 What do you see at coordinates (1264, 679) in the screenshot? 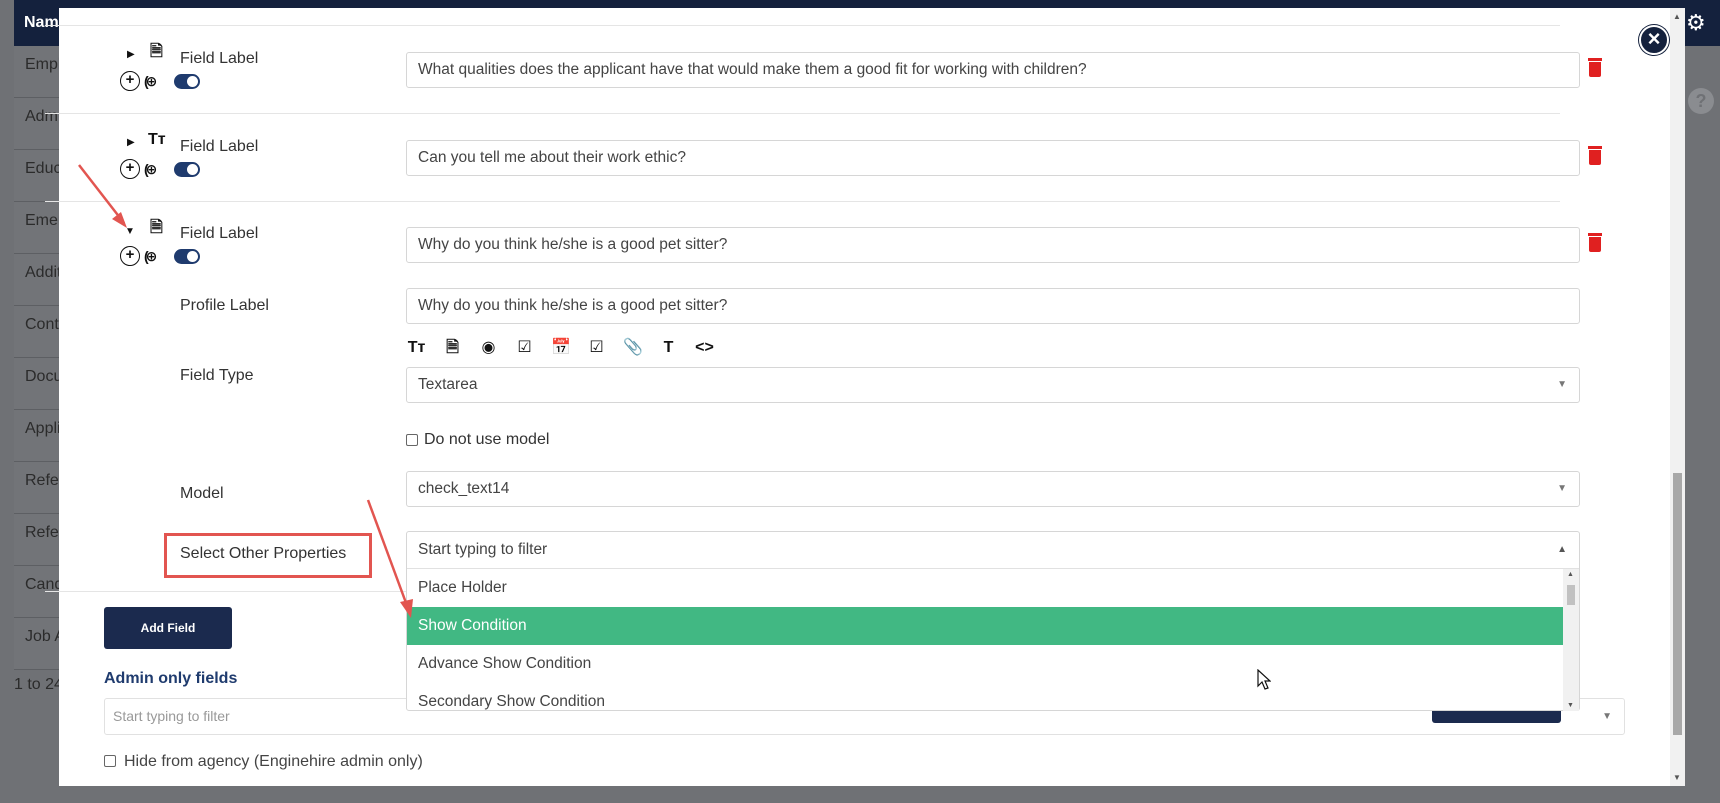
I see `mouse-cursor-icon` at bounding box center [1264, 679].